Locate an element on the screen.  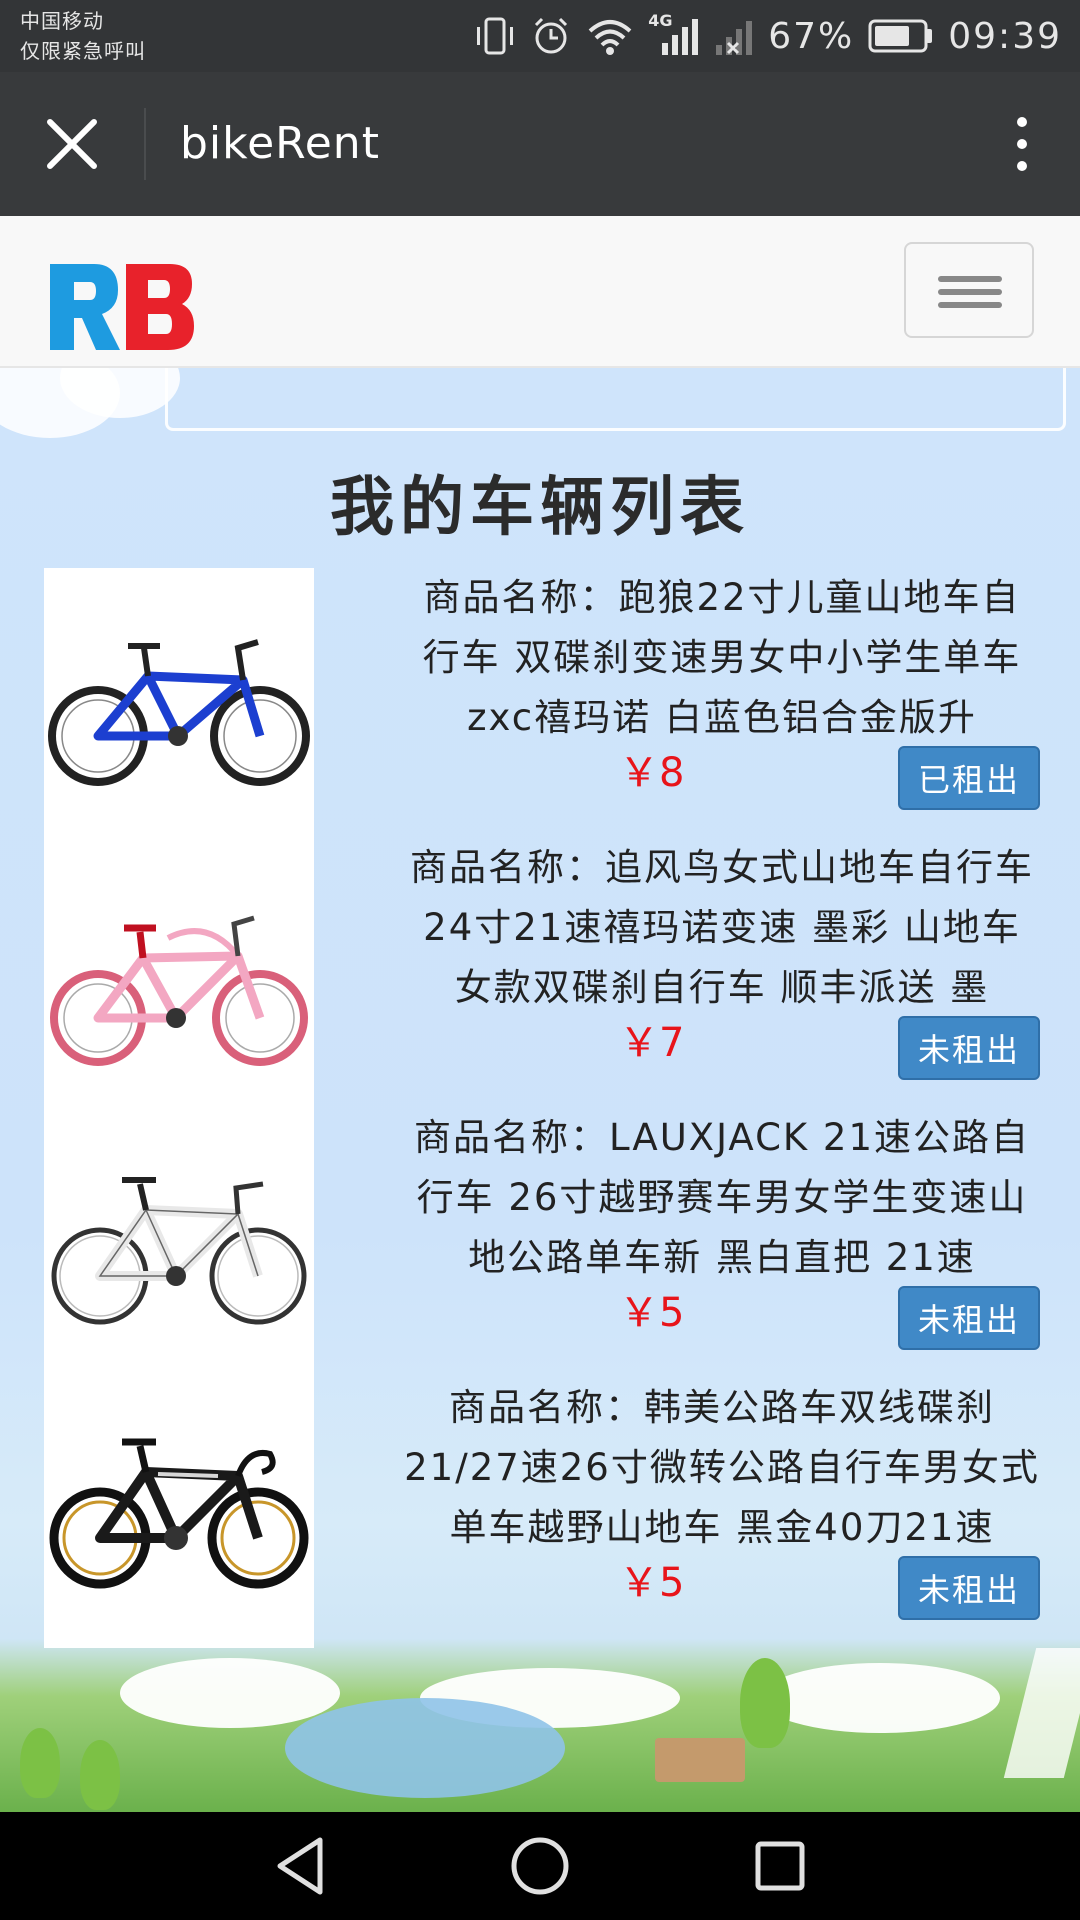
home-circle-icon is located at coordinates (540, 1866).